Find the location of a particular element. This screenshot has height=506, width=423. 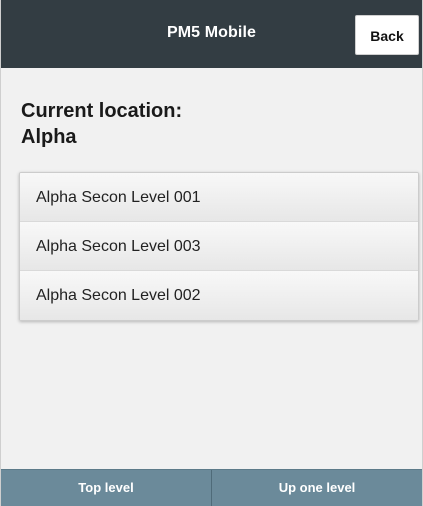

list-item: Alpha Secon Level 003 is located at coordinates (219, 246).